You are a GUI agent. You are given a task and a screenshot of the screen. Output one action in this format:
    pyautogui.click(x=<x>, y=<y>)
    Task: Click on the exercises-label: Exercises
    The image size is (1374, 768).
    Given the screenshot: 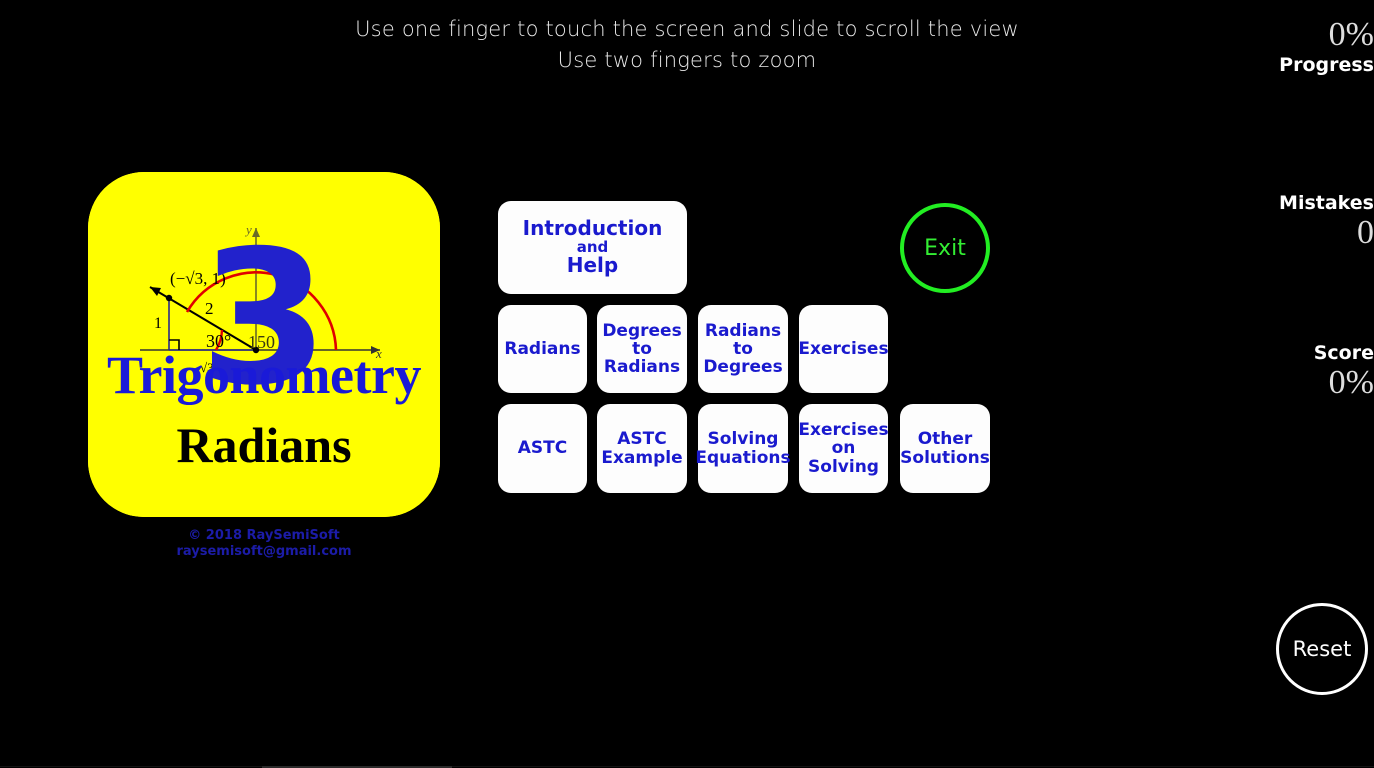 What is the action you would take?
    pyautogui.click(x=843, y=348)
    